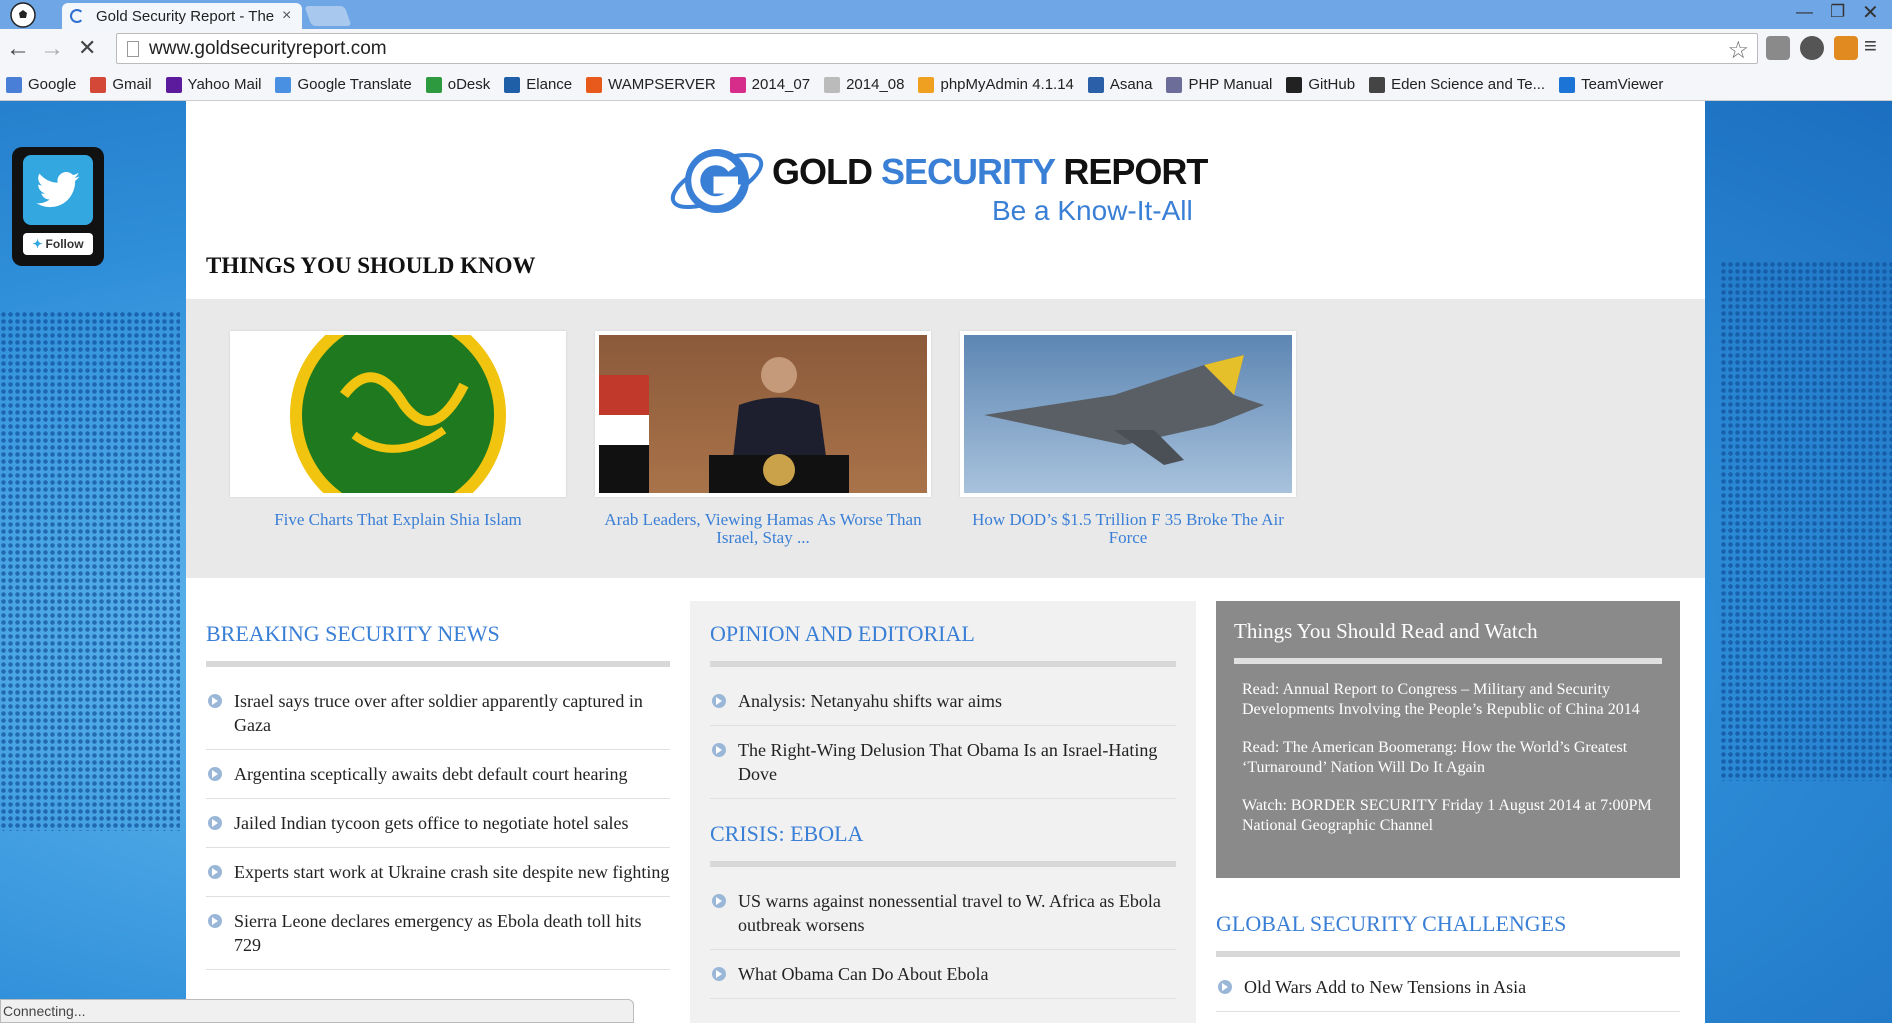 The height and width of the screenshot is (1023, 1892). Describe the element at coordinates (371, 265) in the screenshot. I see `things-you-should-know-heading: THINGS YOU SHOULD KNOW` at that location.